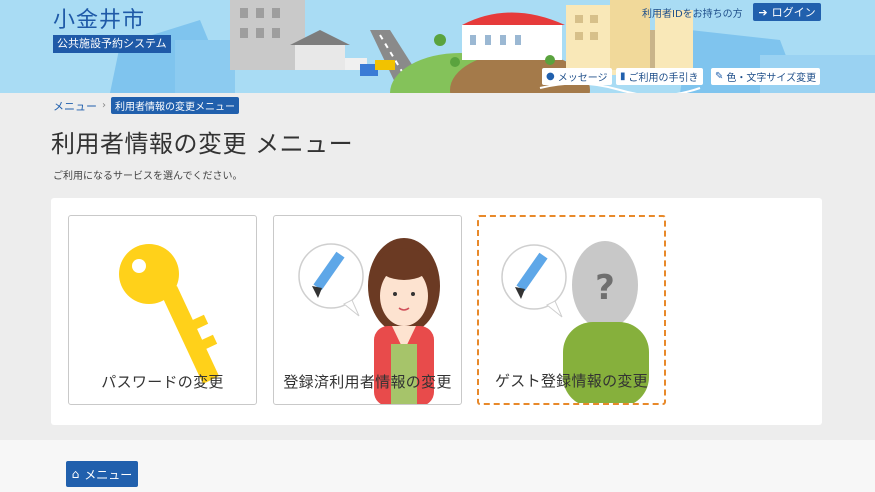 This screenshot has height=492, width=875. I want to click on system-name-badge: 公共施設予約システム, so click(112, 44).